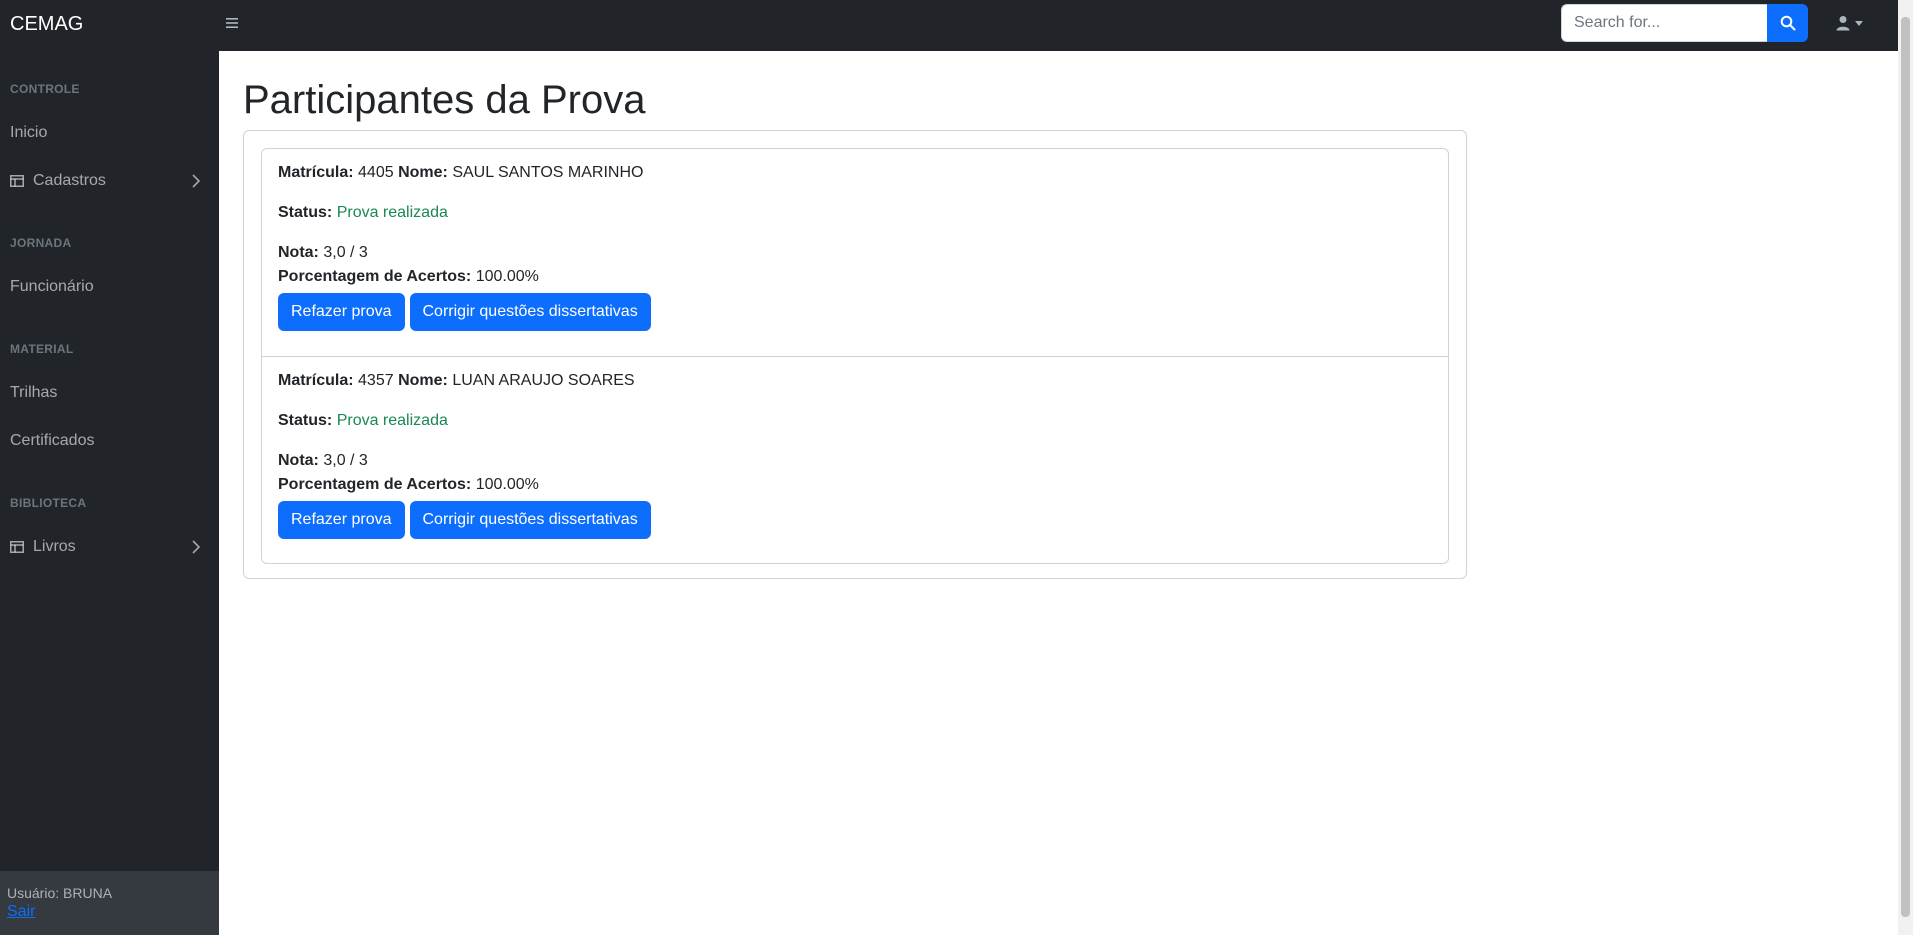 The image size is (1913, 935). Describe the element at coordinates (42, 349) in the screenshot. I see `sidebar-heading-material: MATERIAL` at that location.